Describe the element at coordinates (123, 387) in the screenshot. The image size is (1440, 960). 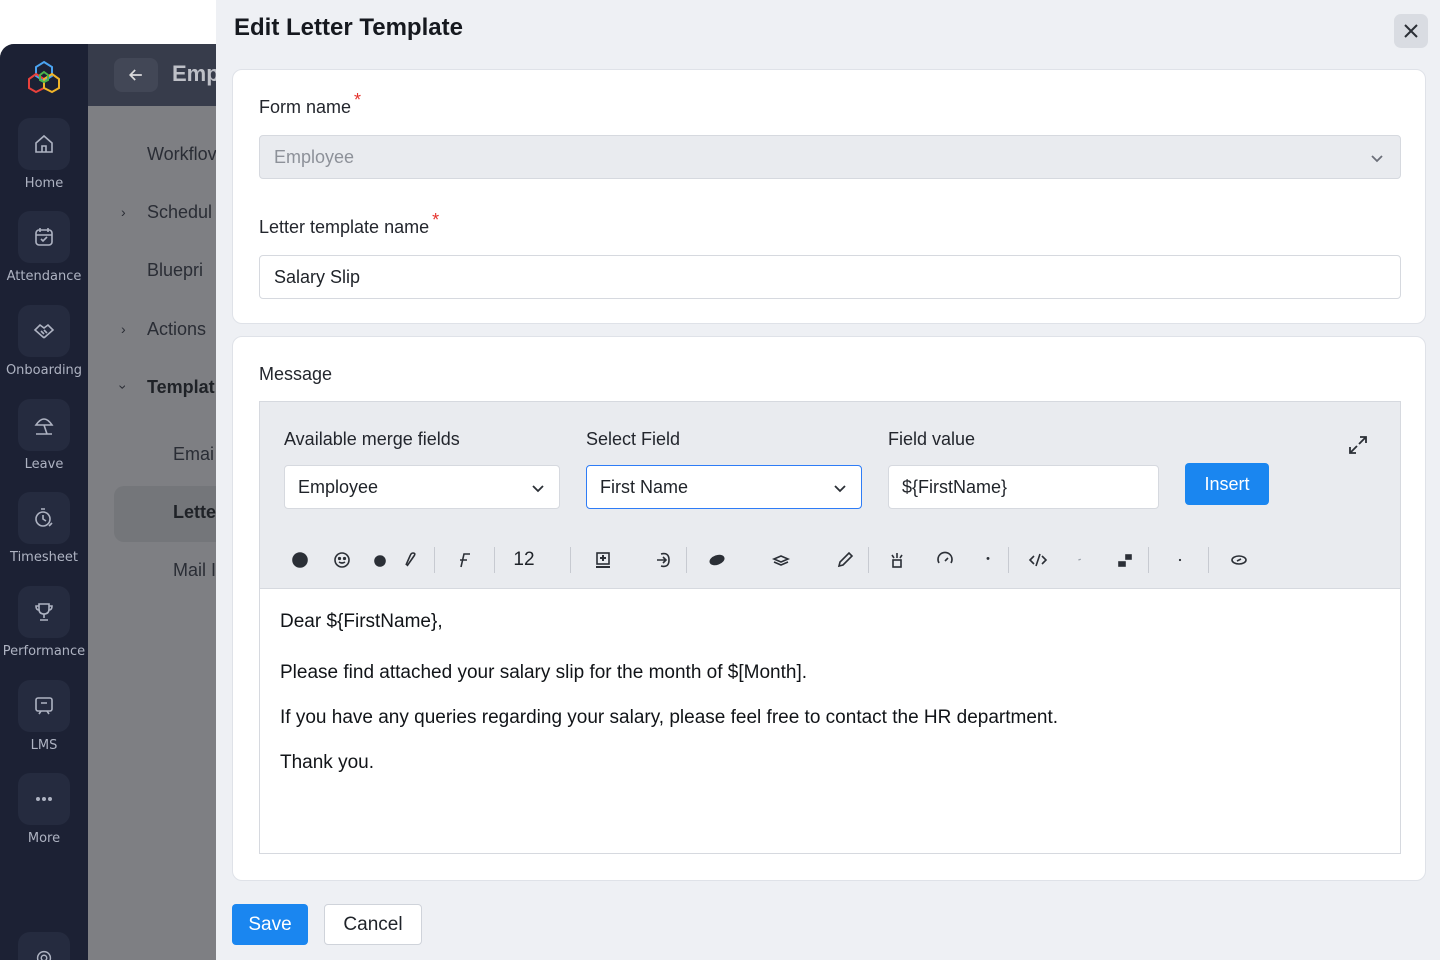
I see `chevron-down-icon: ›` at that location.